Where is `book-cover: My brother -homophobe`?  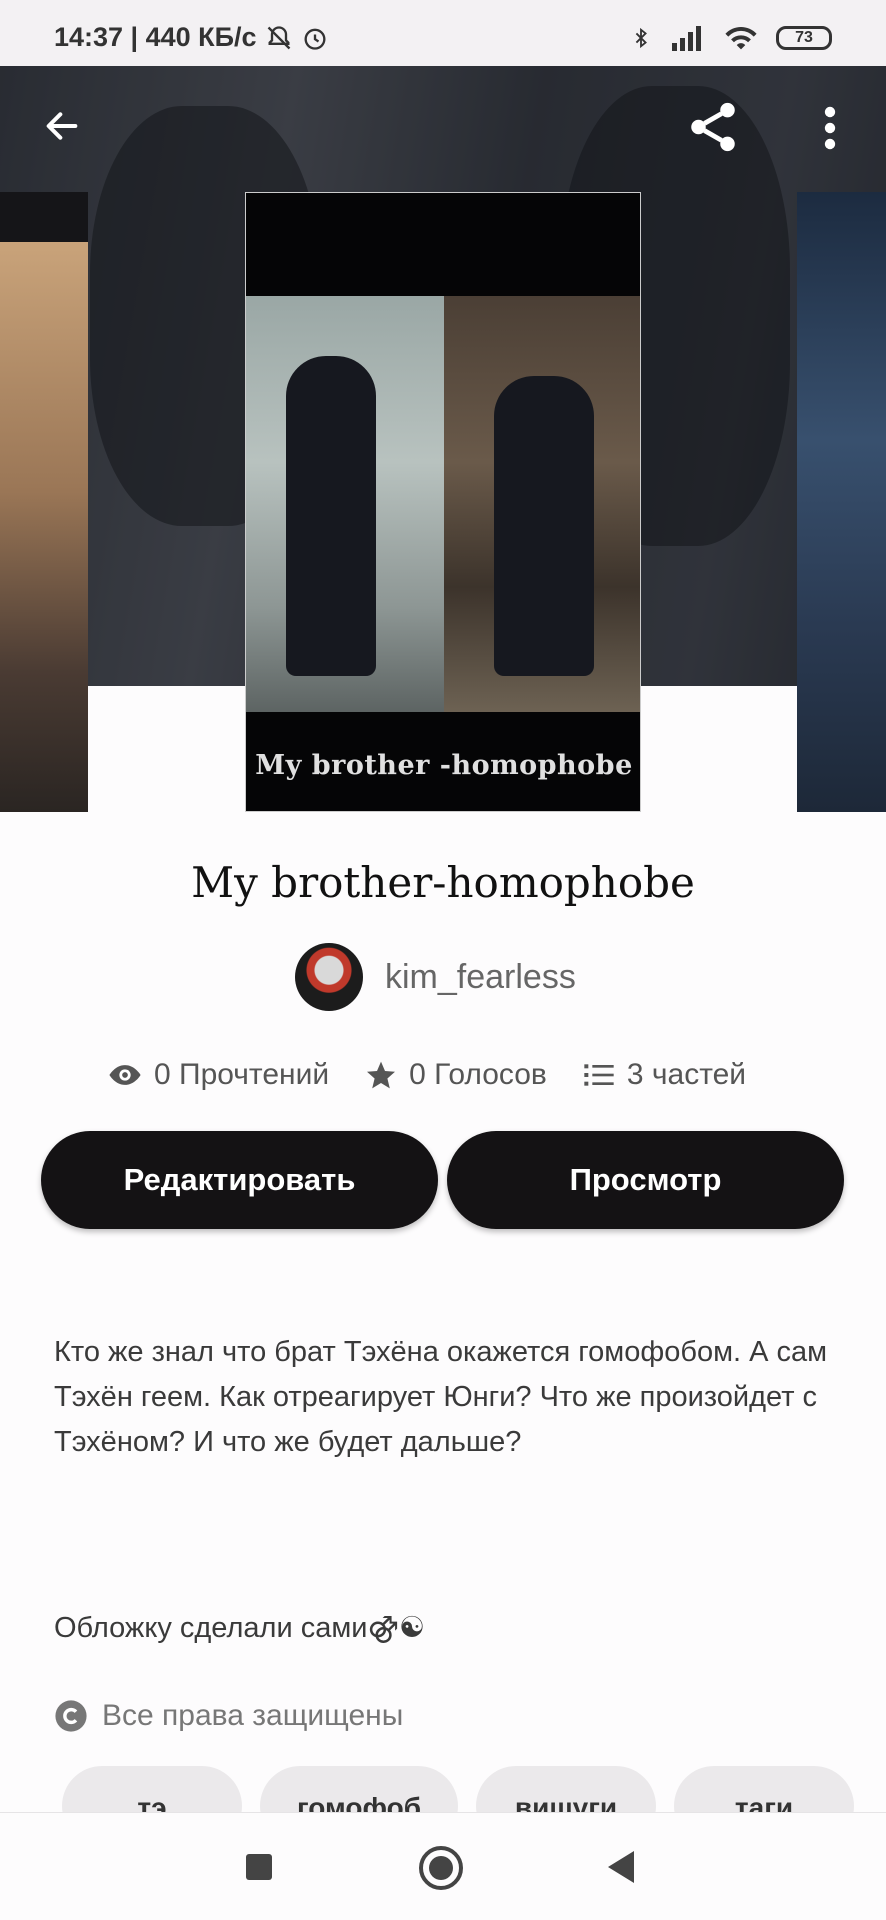
book-cover: My brother -homophobe is located at coordinates (443, 502).